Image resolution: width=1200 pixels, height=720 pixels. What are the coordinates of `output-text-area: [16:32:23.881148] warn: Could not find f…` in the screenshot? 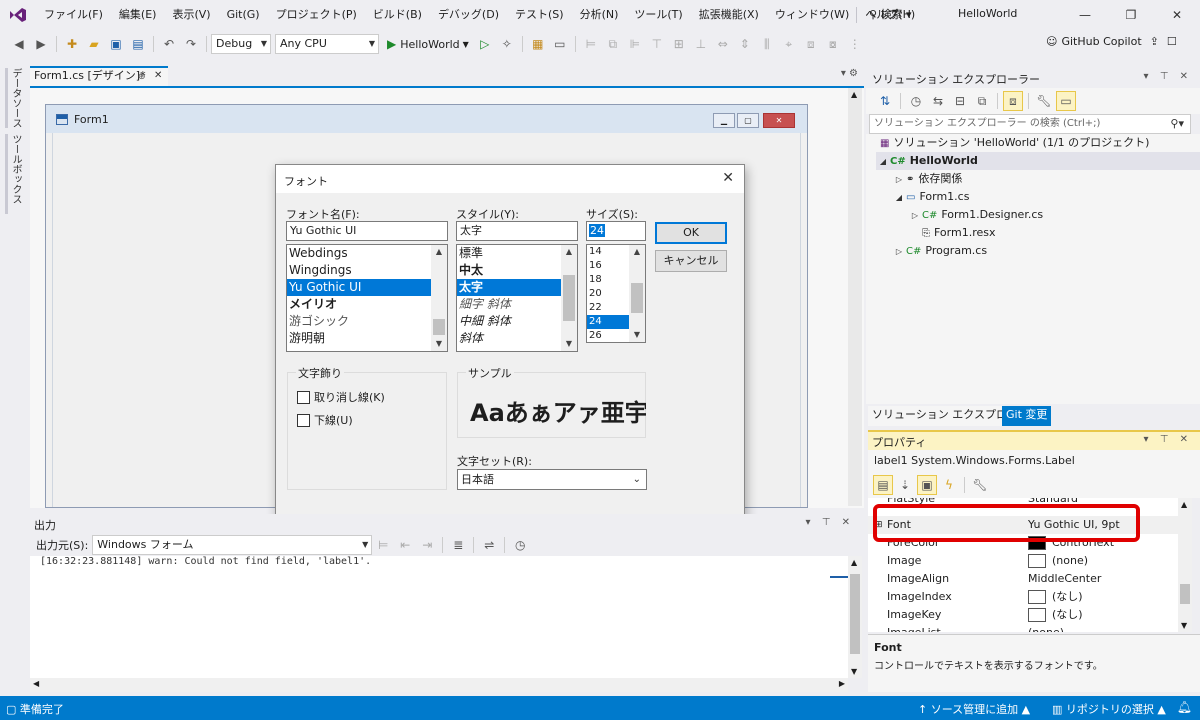 It's located at (439, 617).